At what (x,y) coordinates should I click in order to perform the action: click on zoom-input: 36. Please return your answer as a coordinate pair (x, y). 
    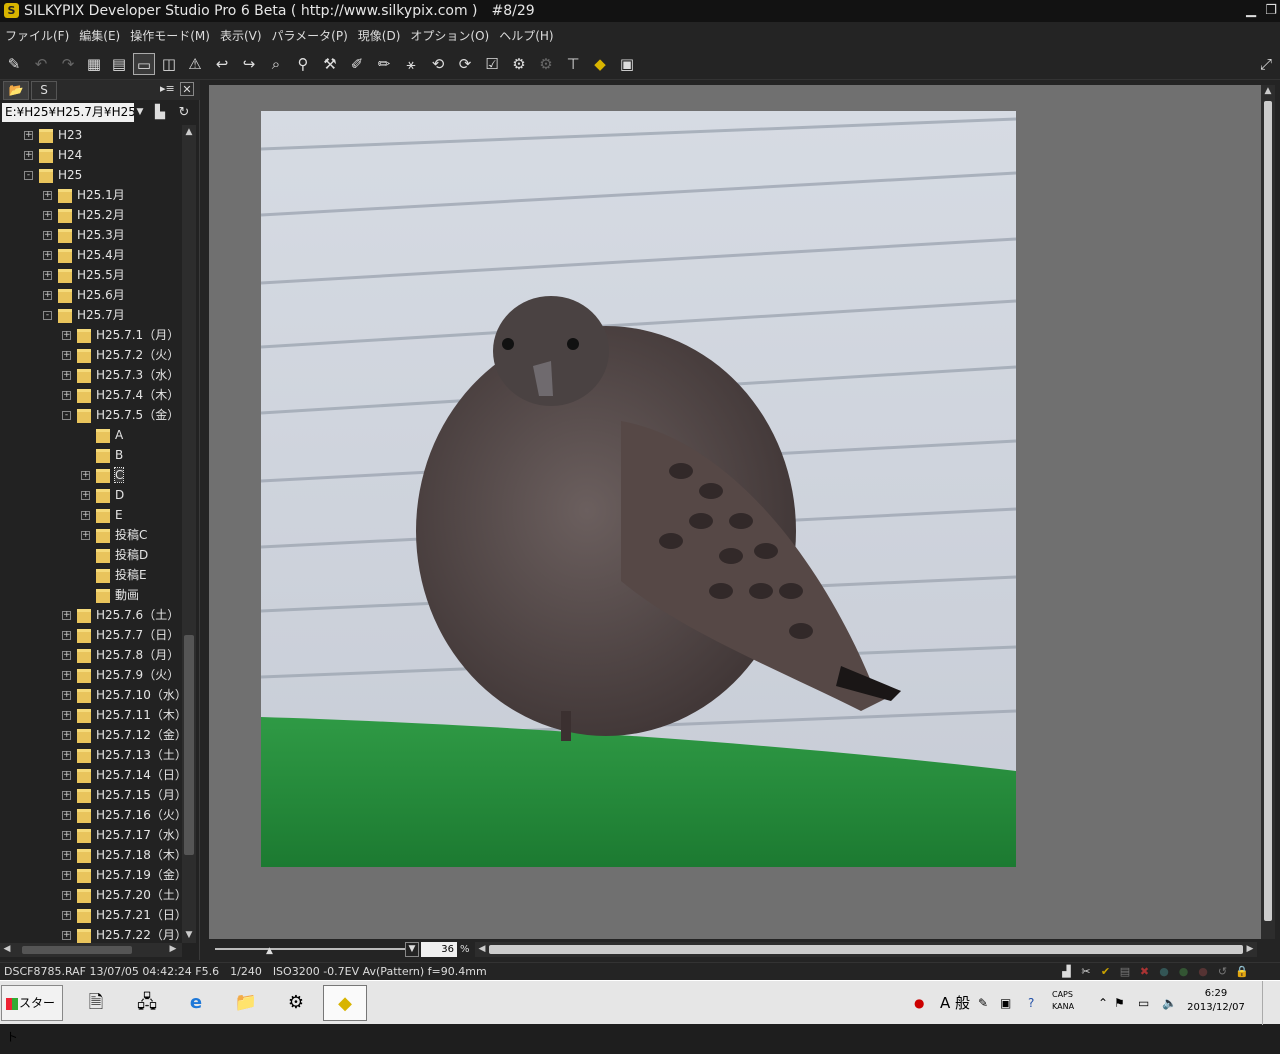
    Looking at the image, I should click on (439, 949).